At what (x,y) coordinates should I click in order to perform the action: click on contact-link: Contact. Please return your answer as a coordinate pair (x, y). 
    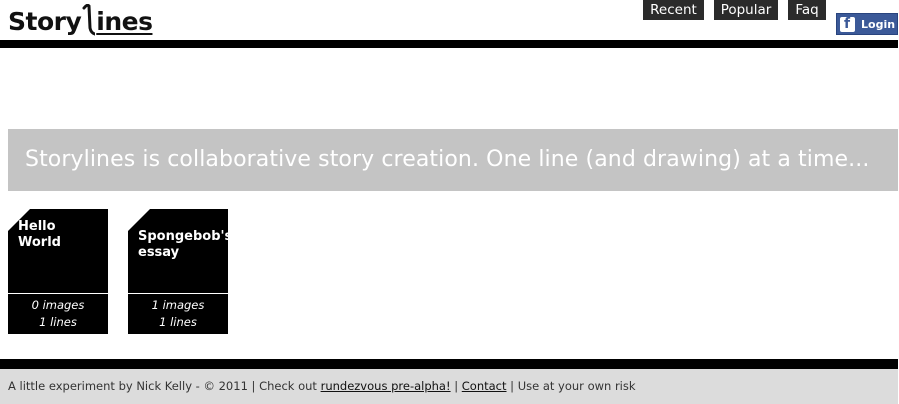
    Looking at the image, I should click on (484, 386).